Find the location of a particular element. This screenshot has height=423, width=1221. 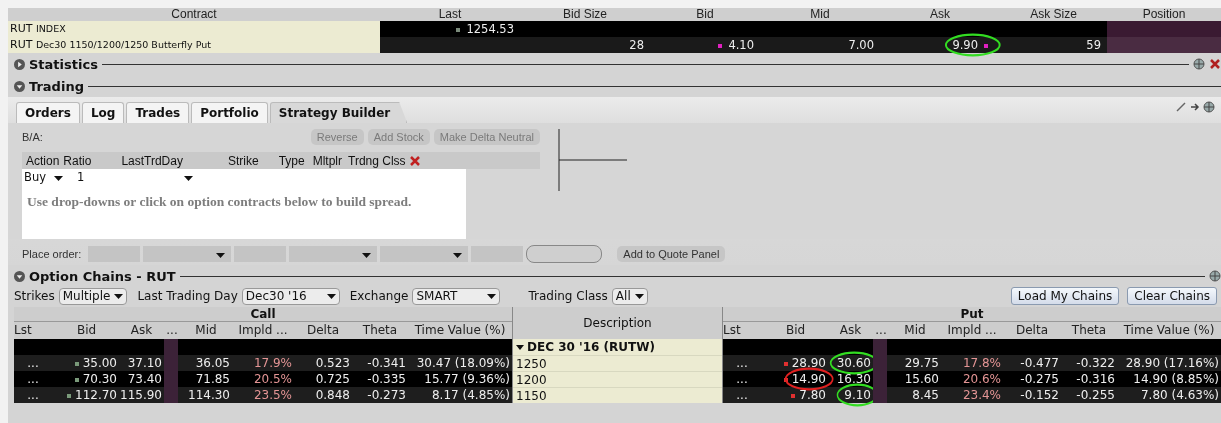

contract-cell: RUT Dec30 1150/1200/1250 Butterfly Put is located at coordinates (194, 45).